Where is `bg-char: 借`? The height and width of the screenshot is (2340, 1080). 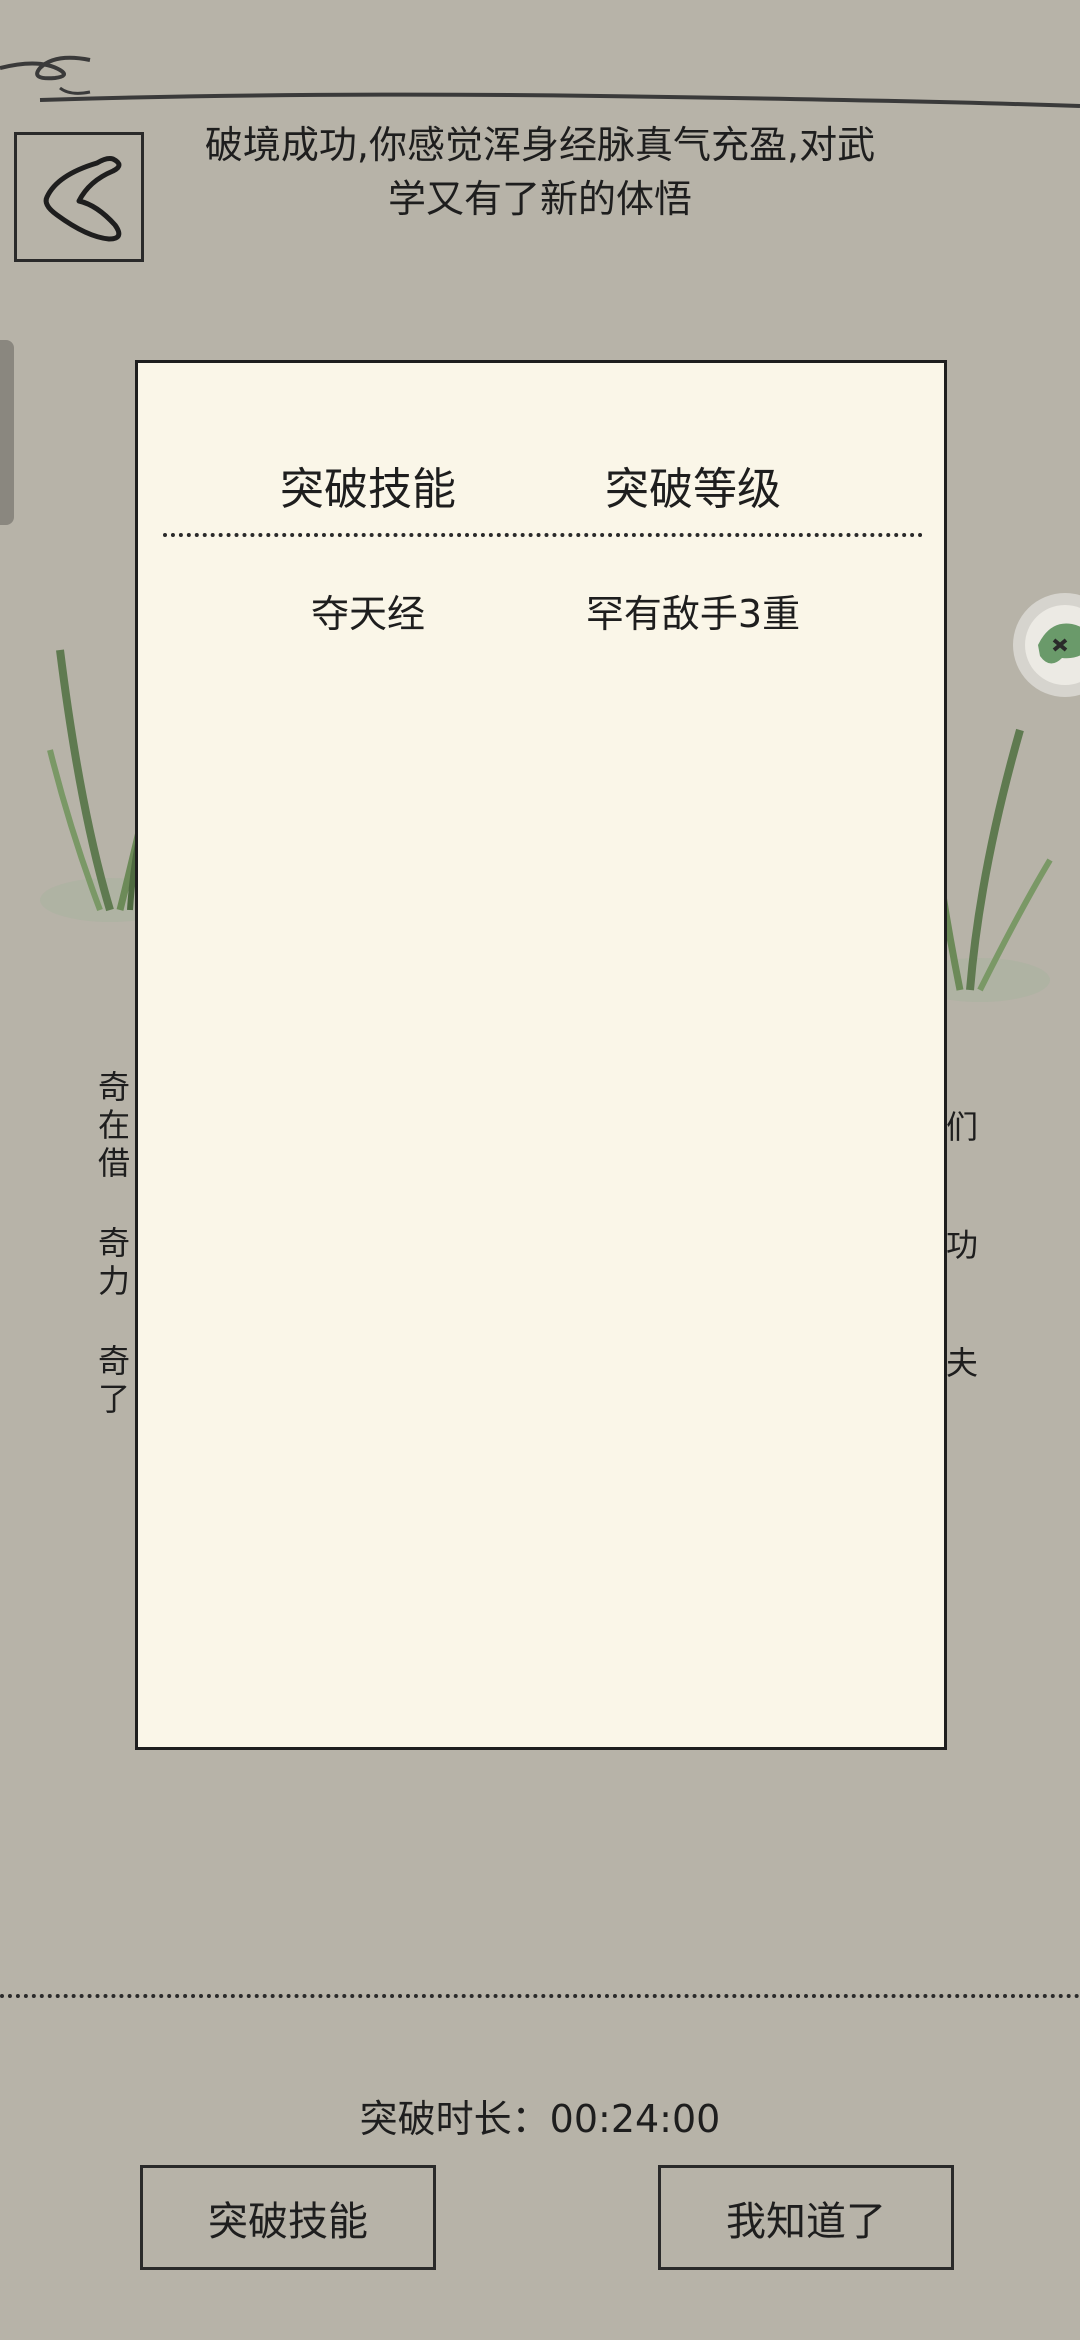 bg-char: 借 is located at coordinates (114, 1163).